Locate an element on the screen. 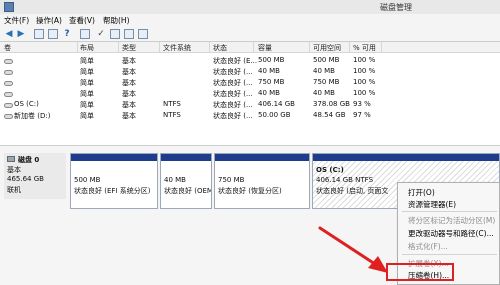 The image size is (500, 285). disk-icon is located at coordinates (11, 159).